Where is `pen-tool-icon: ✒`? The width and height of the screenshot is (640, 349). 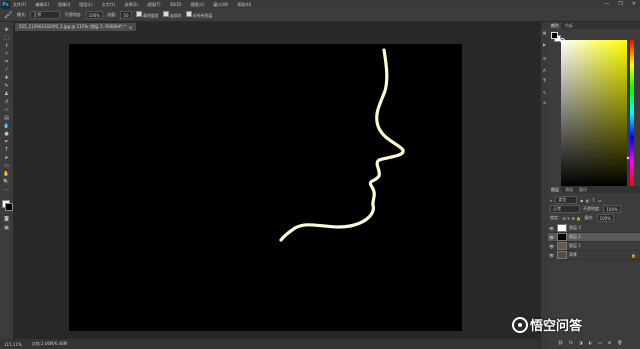 pen-tool-icon: ✒ is located at coordinates (6, 142).